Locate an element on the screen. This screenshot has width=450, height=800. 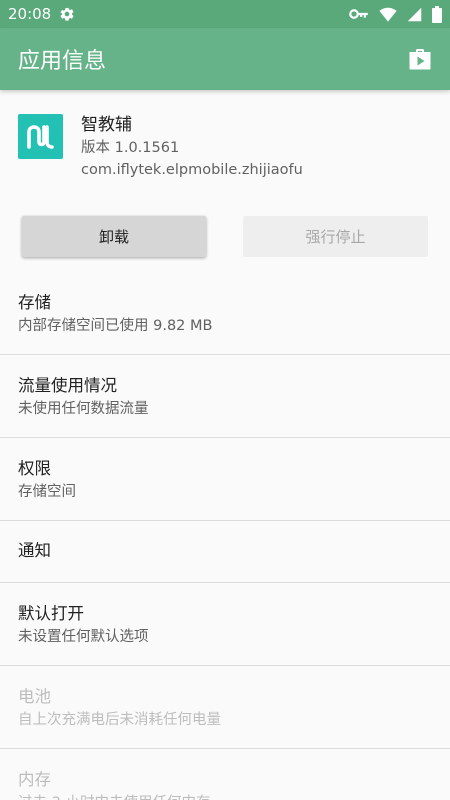
list-item-title: 电池 is located at coordinates (34, 696).